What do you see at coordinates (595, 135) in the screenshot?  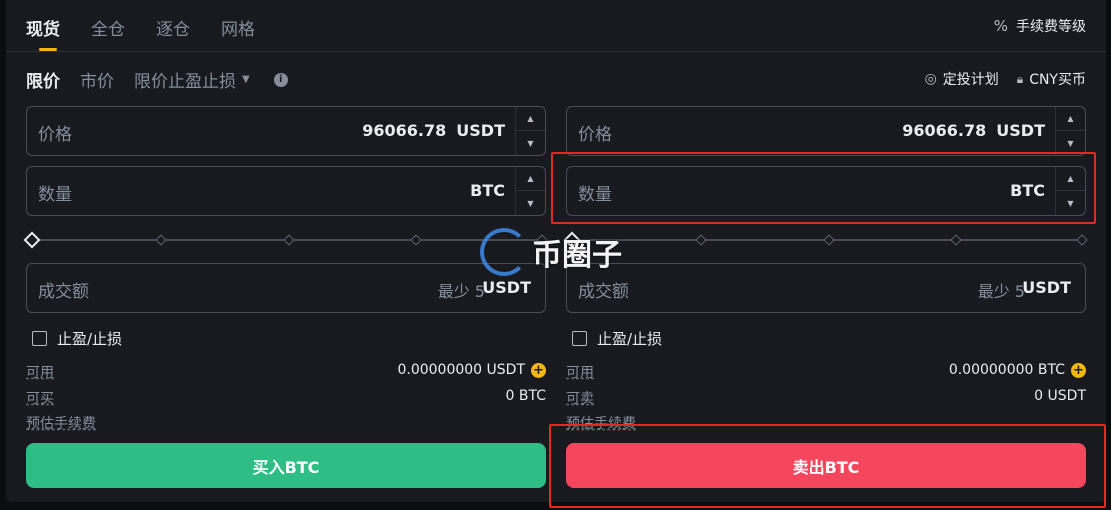 I see `sell-price-label: 价格` at bounding box center [595, 135].